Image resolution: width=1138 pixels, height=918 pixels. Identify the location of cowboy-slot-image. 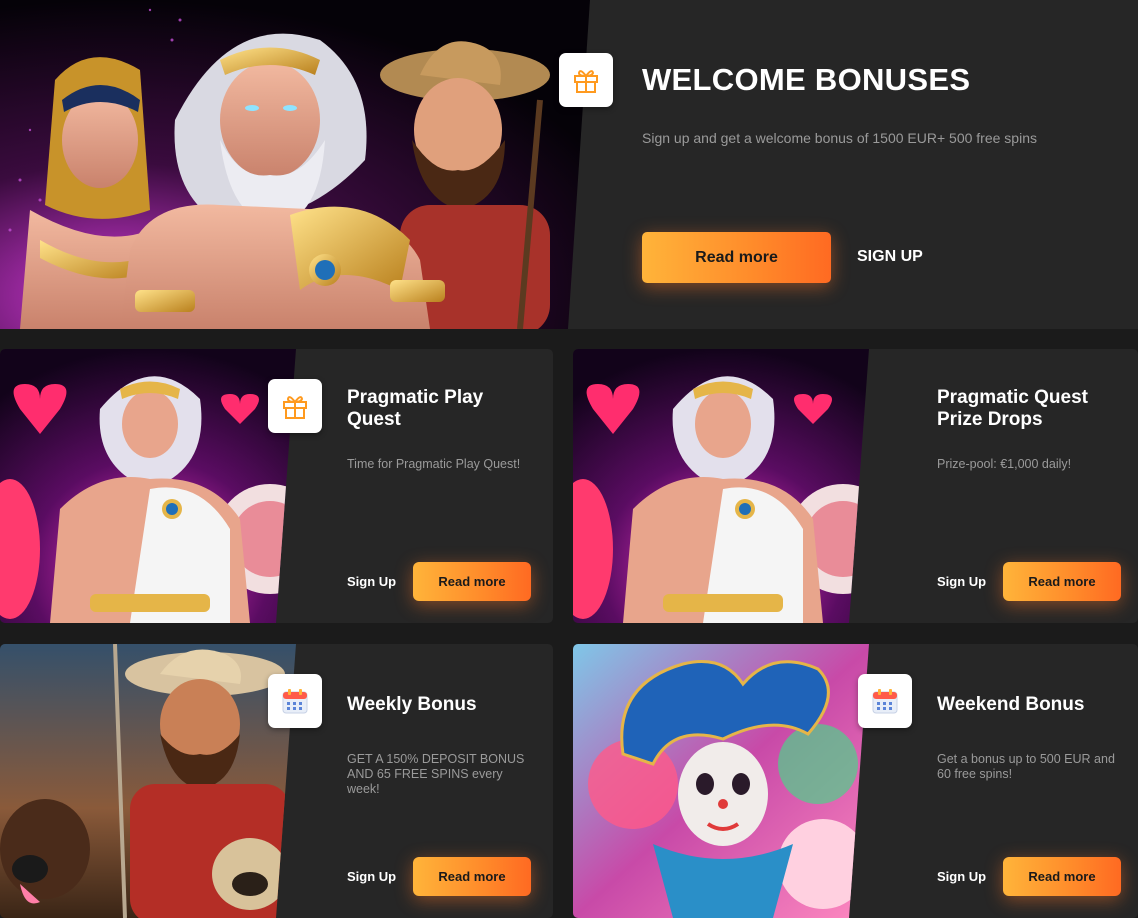
(148, 781).